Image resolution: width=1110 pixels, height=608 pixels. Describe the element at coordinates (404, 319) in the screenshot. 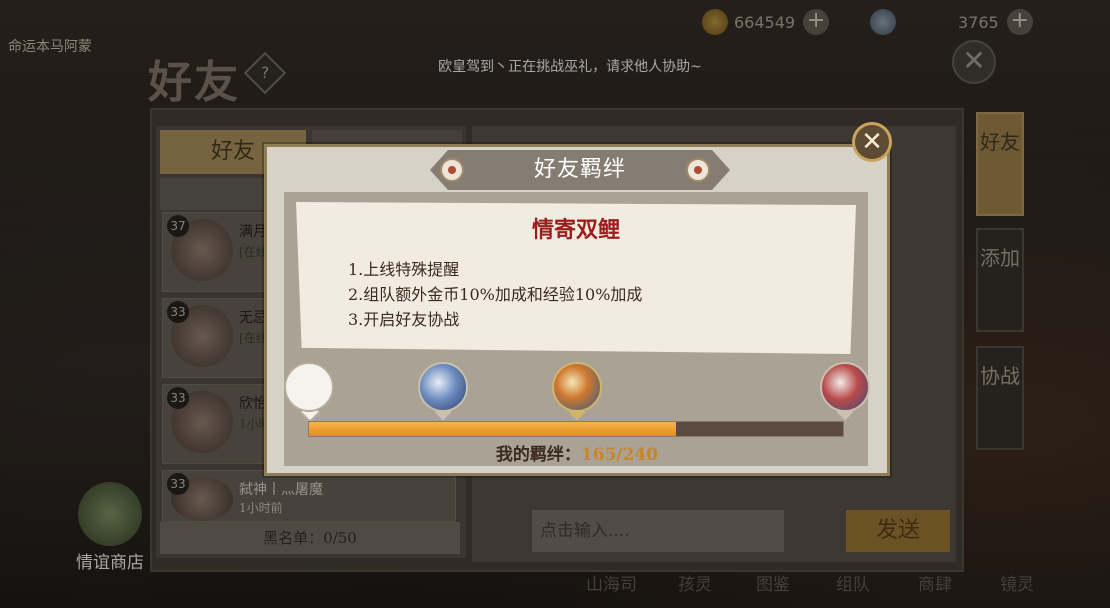

I see `perk-item: 3.开启好友协战` at that location.